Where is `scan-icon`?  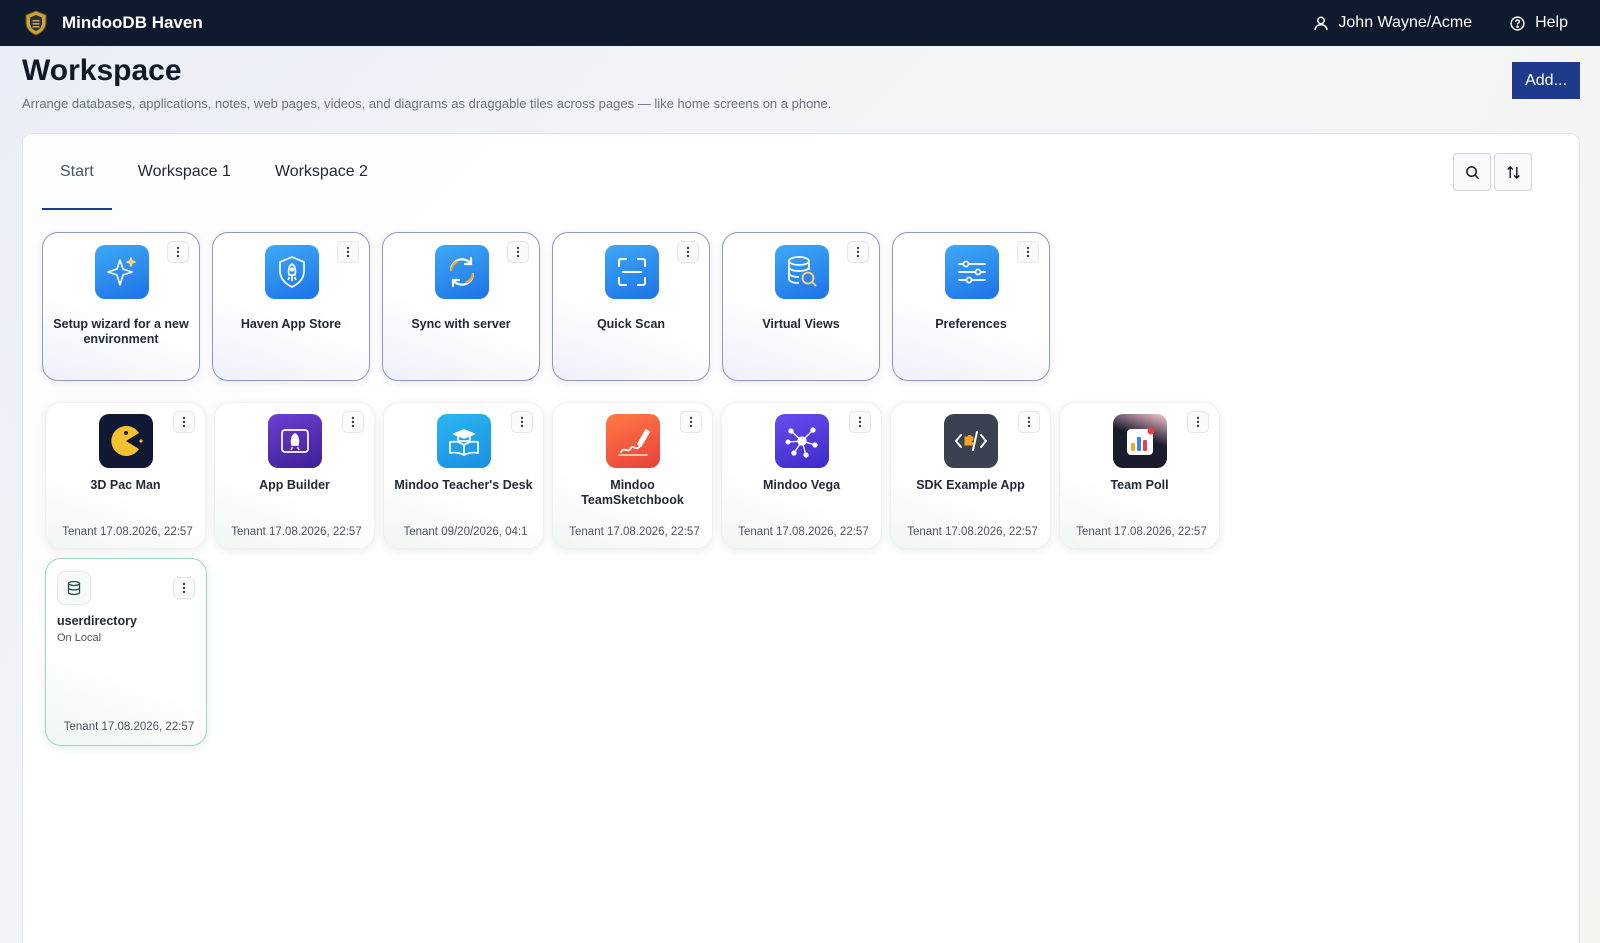
scan-icon is located at coordinates (632, 272).